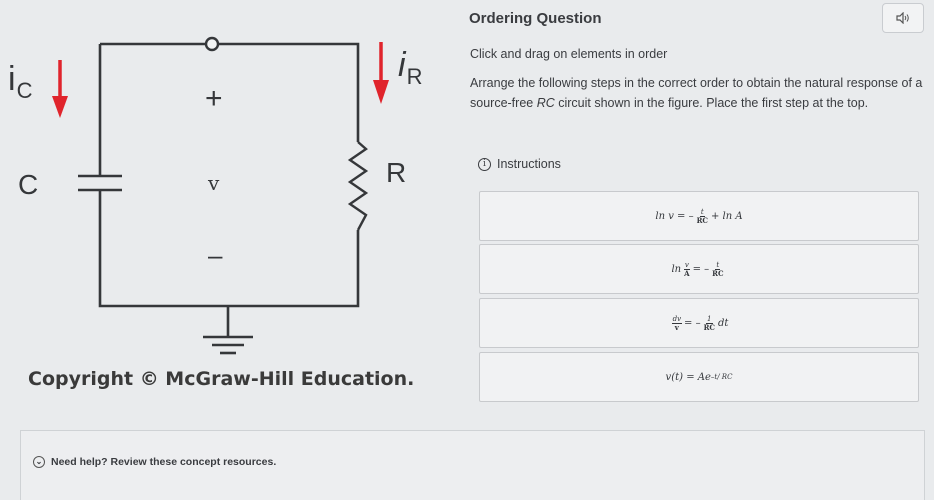  Describe the element at coordinates (28, 184) in the screenshot. I see `capacitor-label: C` at that location.